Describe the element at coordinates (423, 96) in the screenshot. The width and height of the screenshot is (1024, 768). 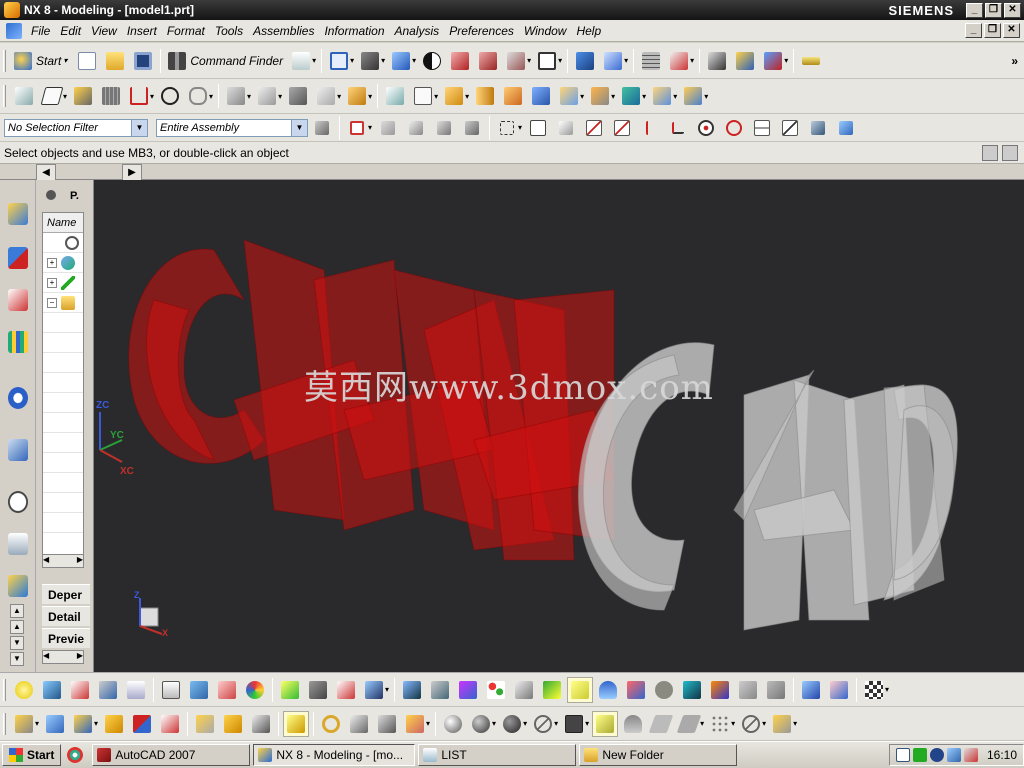
I see `sheet-button` at that location.